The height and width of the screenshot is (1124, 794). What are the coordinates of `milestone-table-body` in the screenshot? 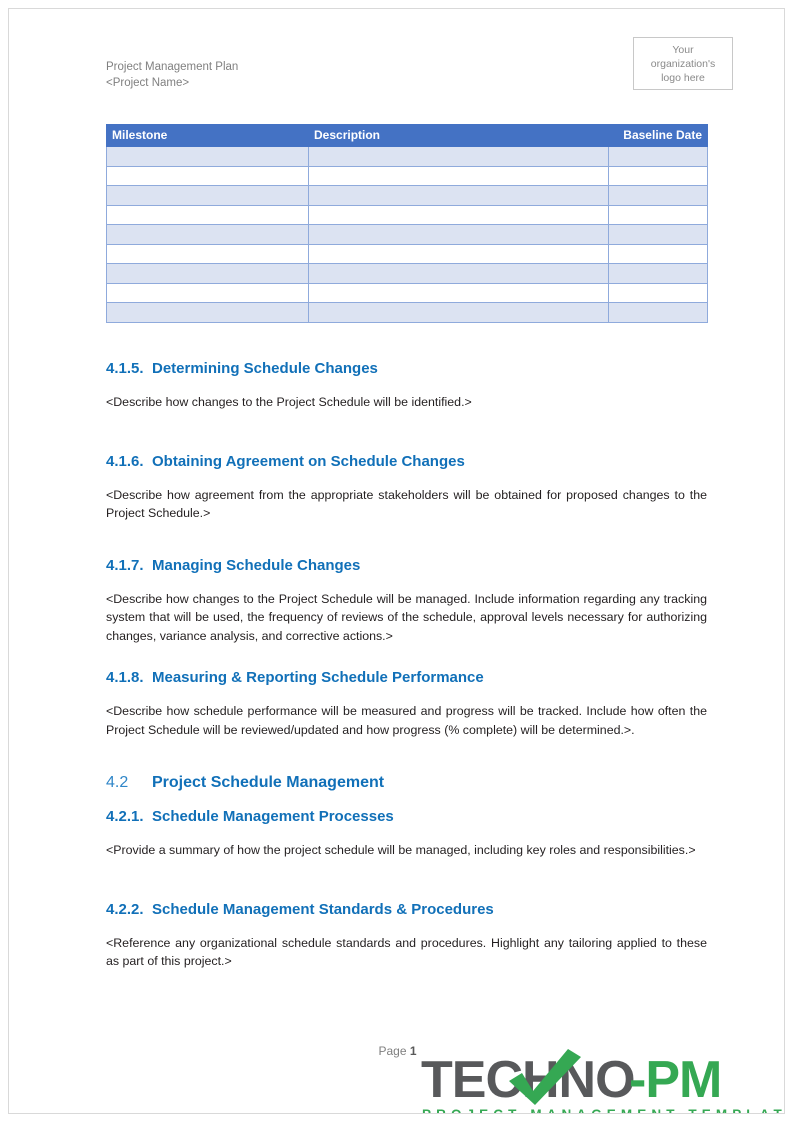 It's located at (407, 234).